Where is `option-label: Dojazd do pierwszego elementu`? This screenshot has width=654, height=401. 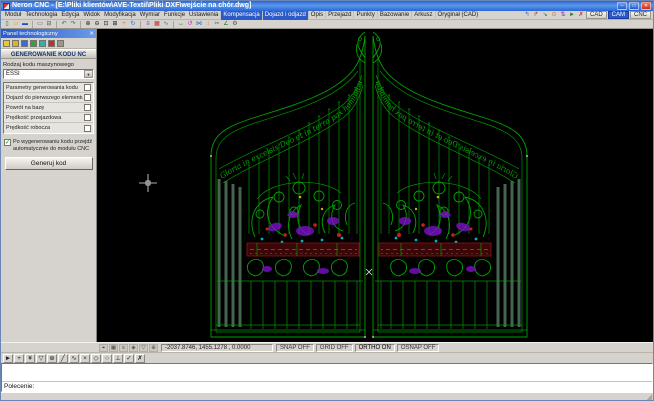 option-label: Dojazd do pierwszego elementu is located at coordinates (44, 97).